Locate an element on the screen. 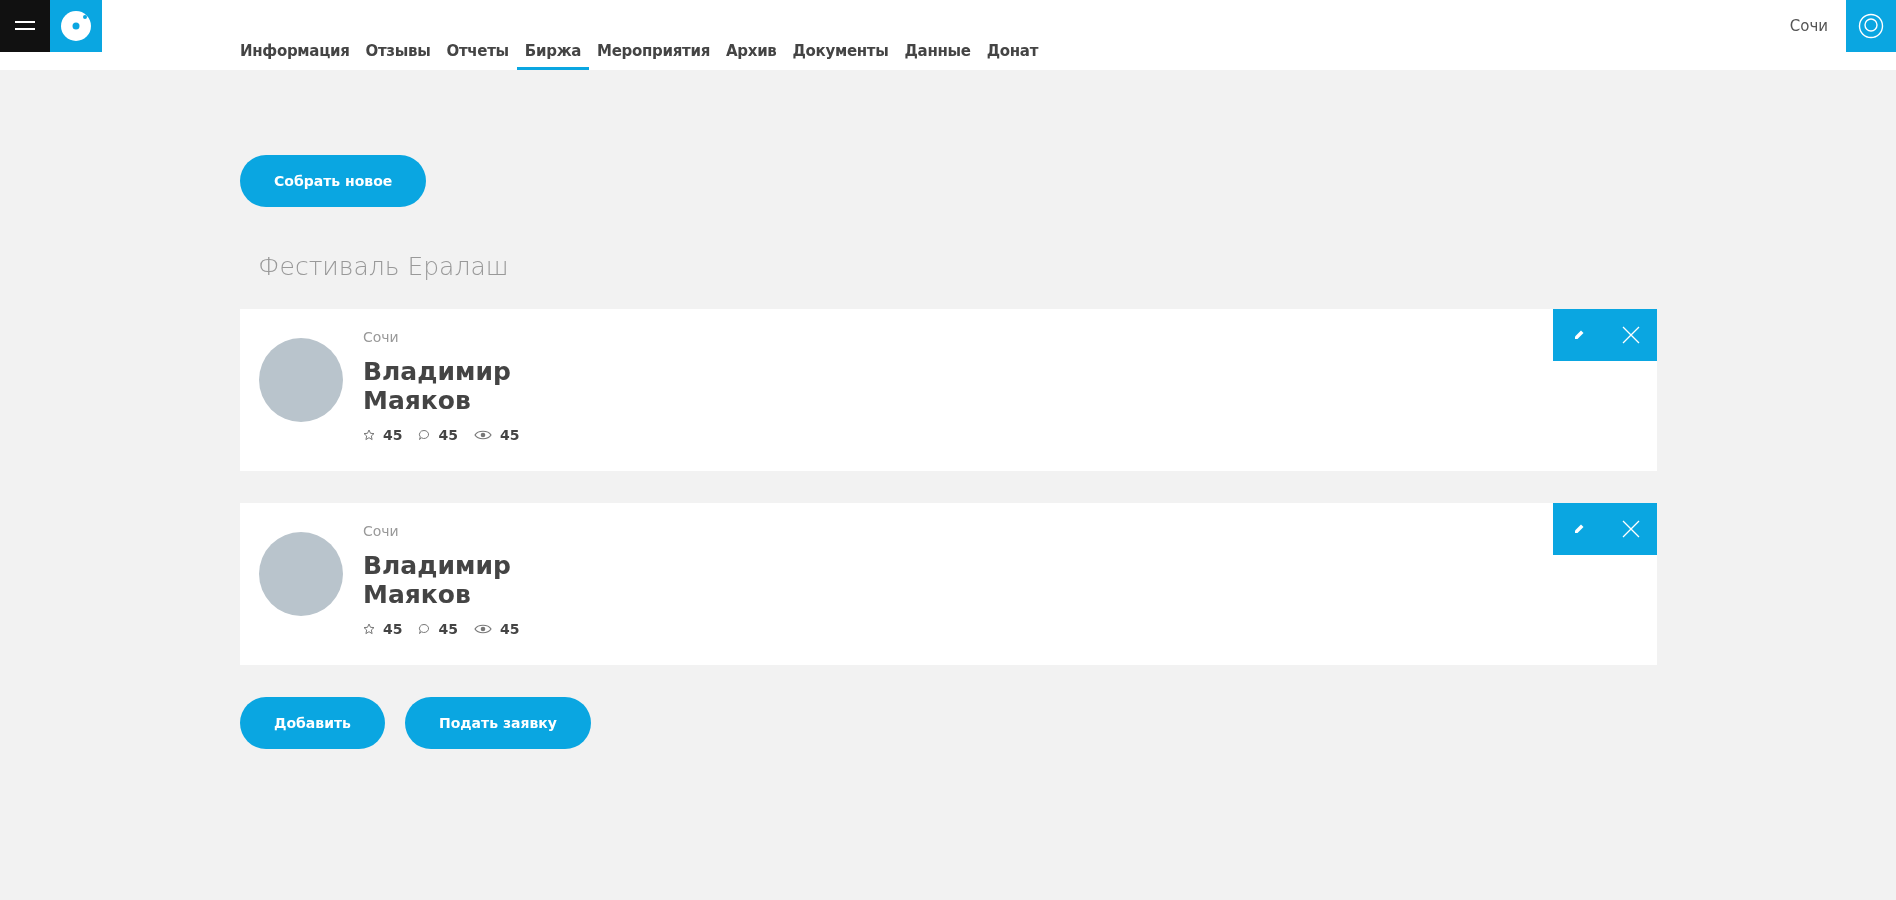 Image resolution: width=1896 pixels, height=900 pixels. menu-icon is located at coordinates (25, 26).